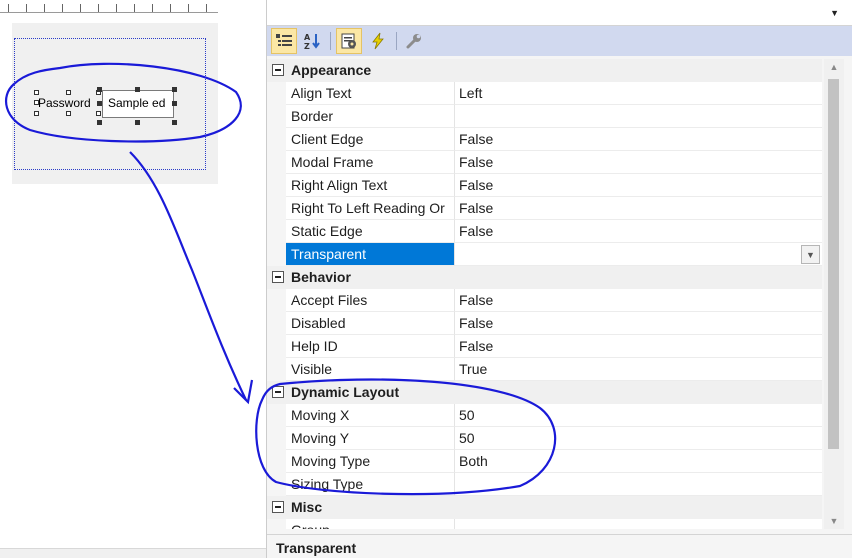 The width and height of the screenshot is (852, 558). Describe the element at coordinates (370, 484) in the screenshot. I see `property-name: Sizing Type` at that location.